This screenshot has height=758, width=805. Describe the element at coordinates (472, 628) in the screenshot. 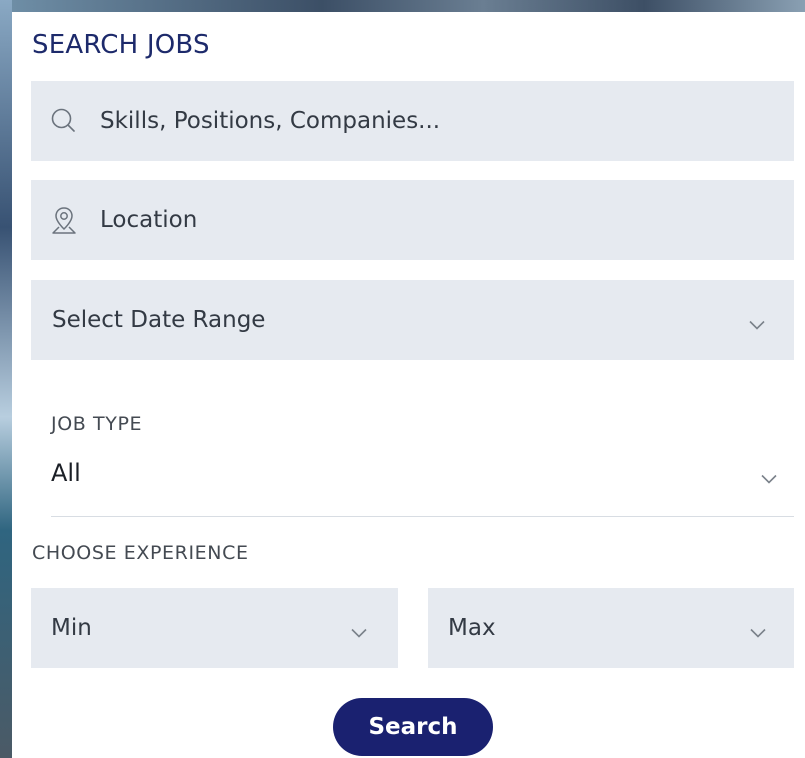

I see `max-placeholder: Max` at that location.